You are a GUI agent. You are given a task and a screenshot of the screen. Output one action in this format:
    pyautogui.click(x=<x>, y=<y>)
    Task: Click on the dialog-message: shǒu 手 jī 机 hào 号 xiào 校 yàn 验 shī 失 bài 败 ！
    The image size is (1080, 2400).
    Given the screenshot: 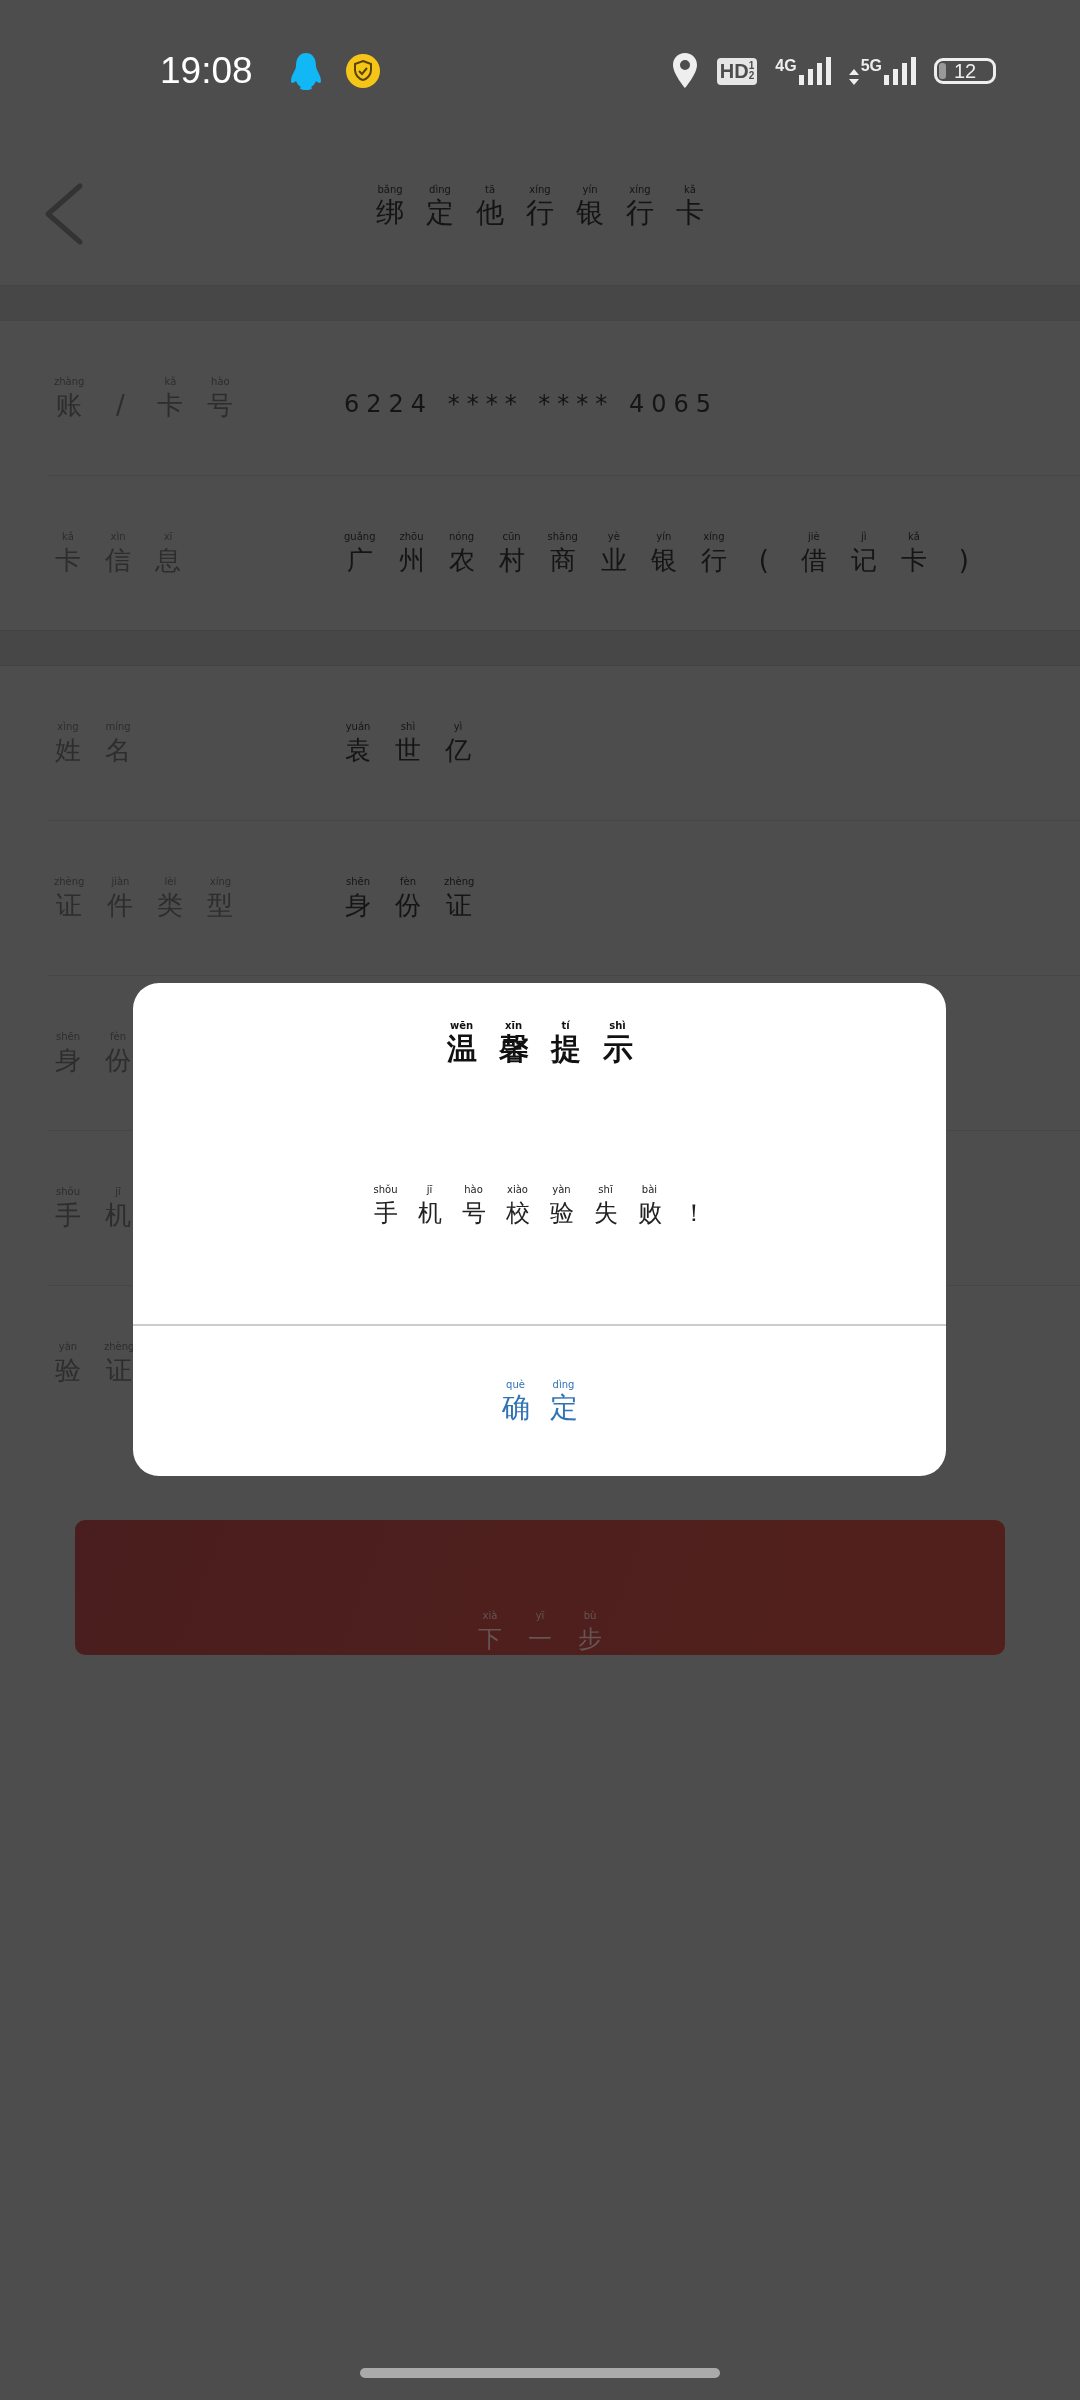 What is the action you would take?
    pyautogui.click(x=539, y=1206)
    